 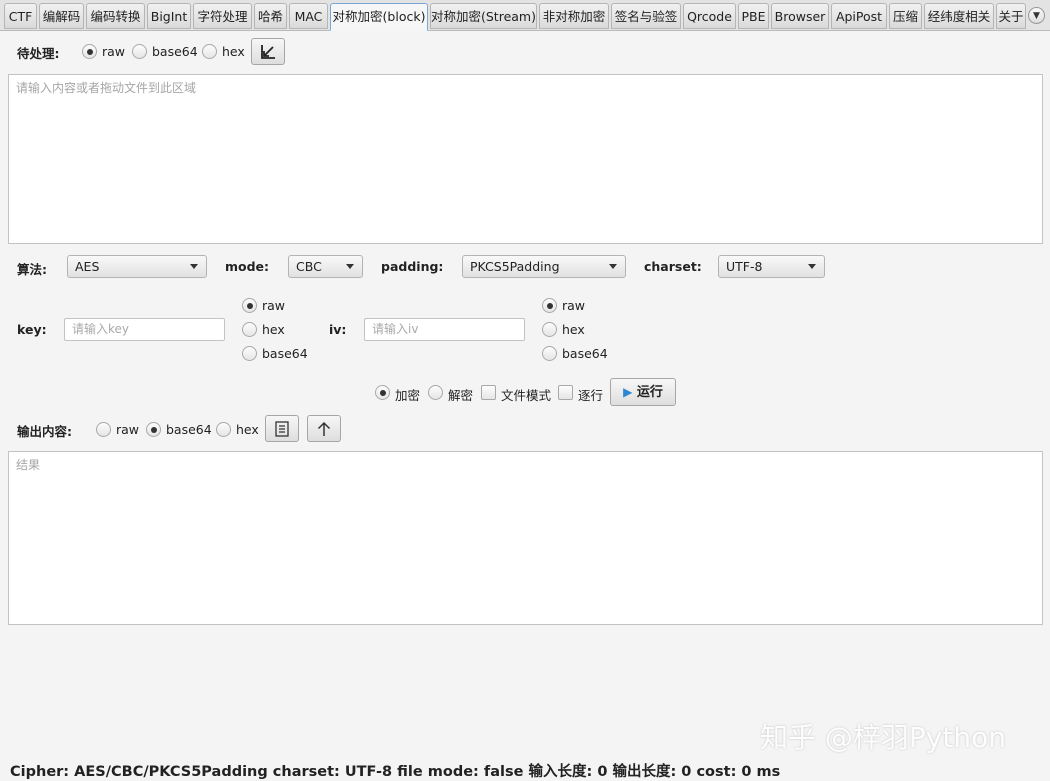 I want to click on encrypt-radio, so click(x=382, y=392).